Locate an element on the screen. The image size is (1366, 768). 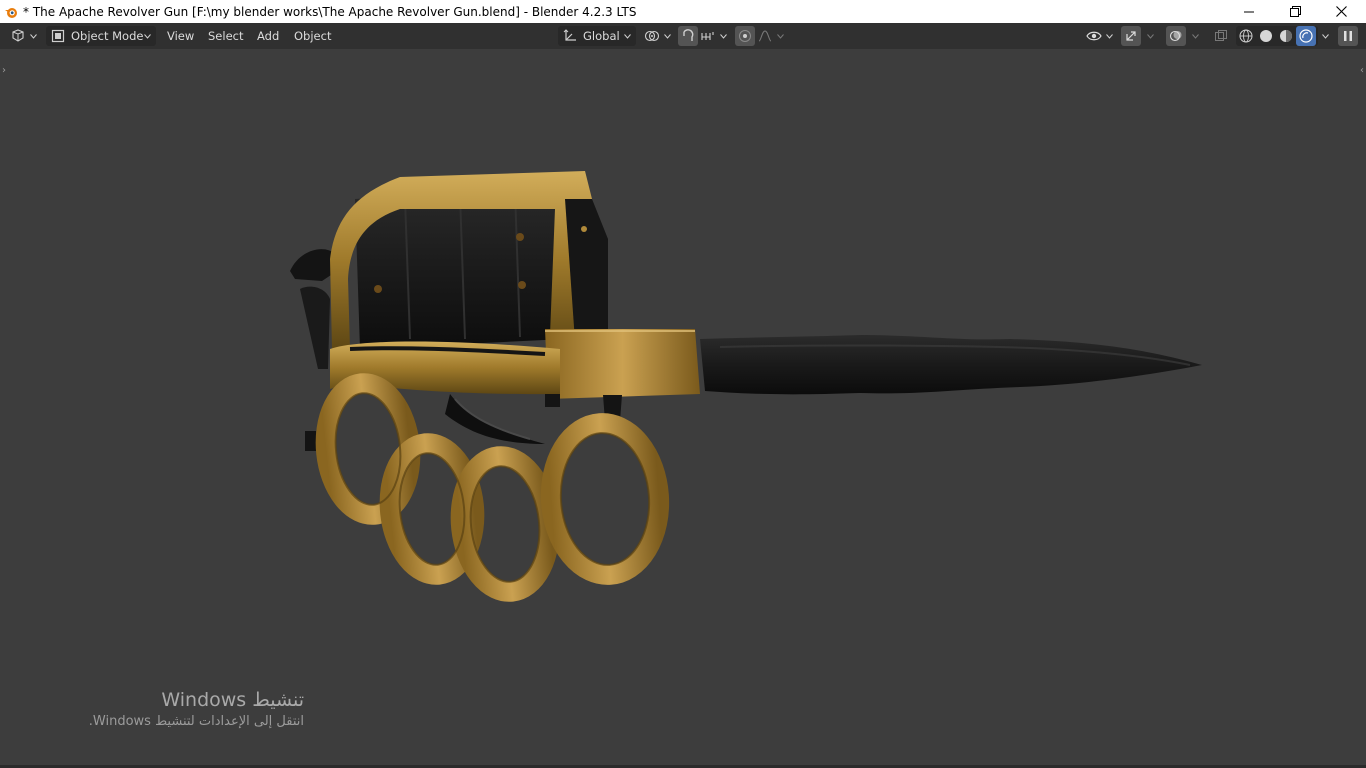
object-mode-icon is located at coordinates (58, 36).